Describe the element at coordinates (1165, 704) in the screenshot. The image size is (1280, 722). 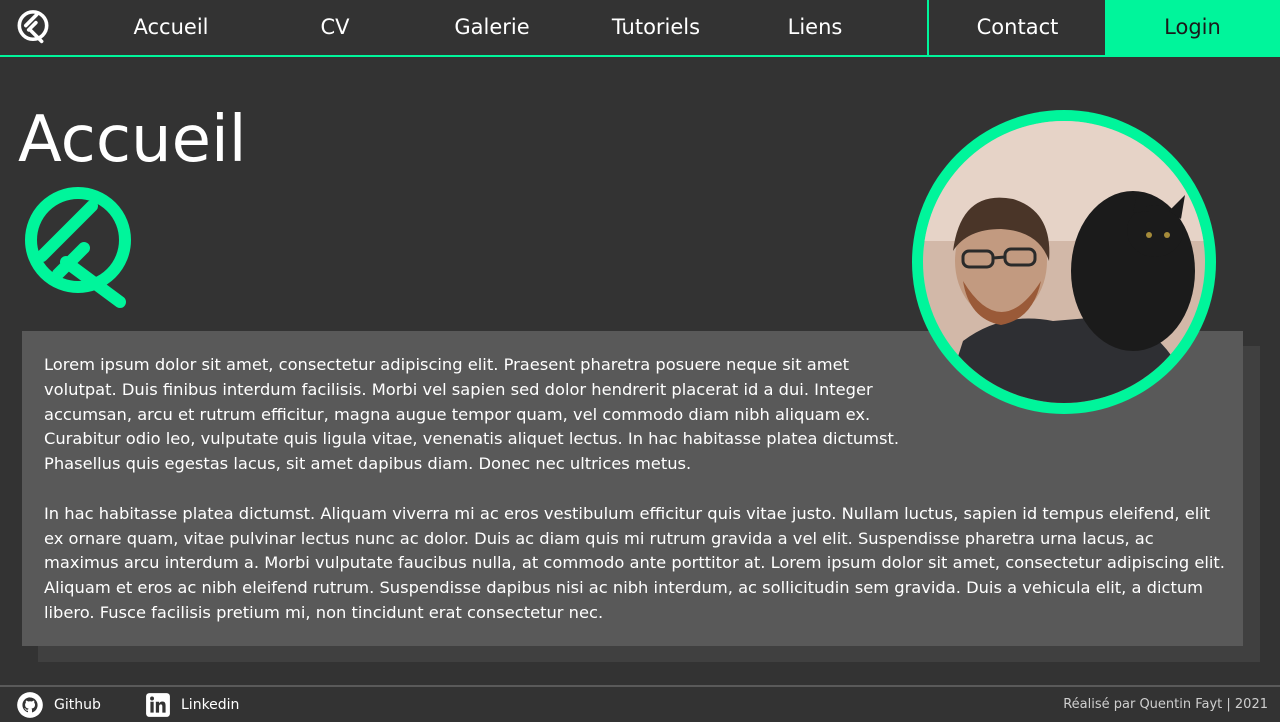
I see `footer-credit: Réalisé par Quentin Fayt | 2021` at that location.